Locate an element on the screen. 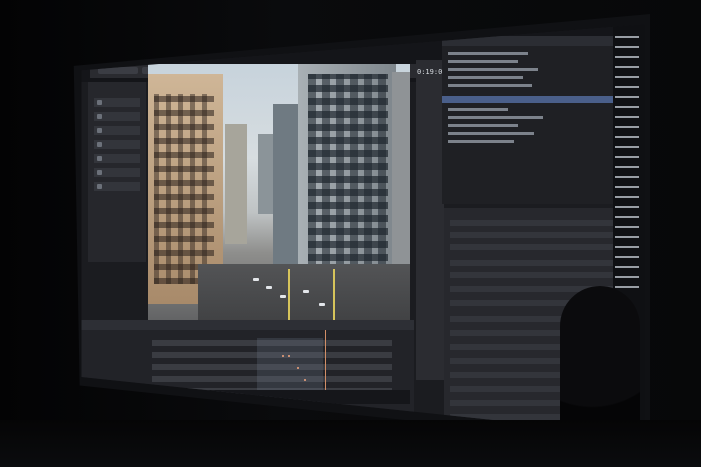 This screenshot has height=467, width=701. building-mid is located at coordinates (236, 184).